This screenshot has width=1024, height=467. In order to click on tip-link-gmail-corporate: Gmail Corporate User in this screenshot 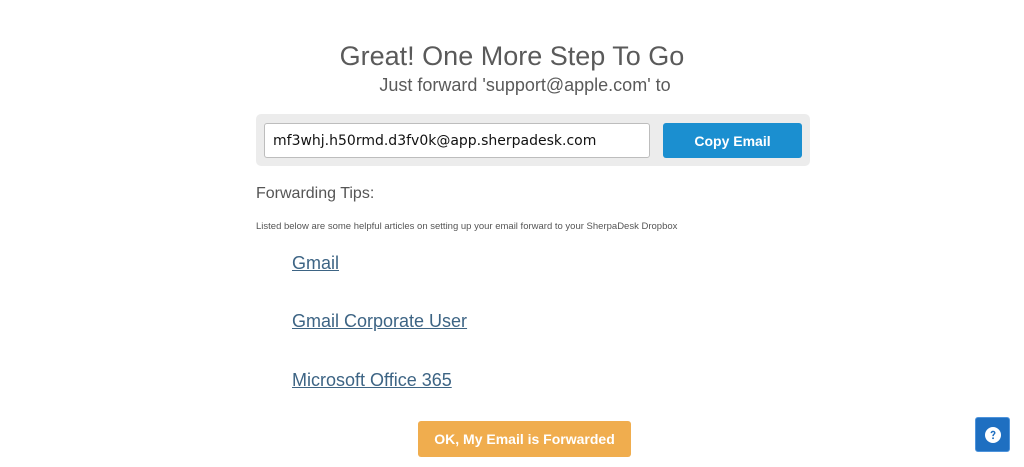, I will do `click(379, 321)`.